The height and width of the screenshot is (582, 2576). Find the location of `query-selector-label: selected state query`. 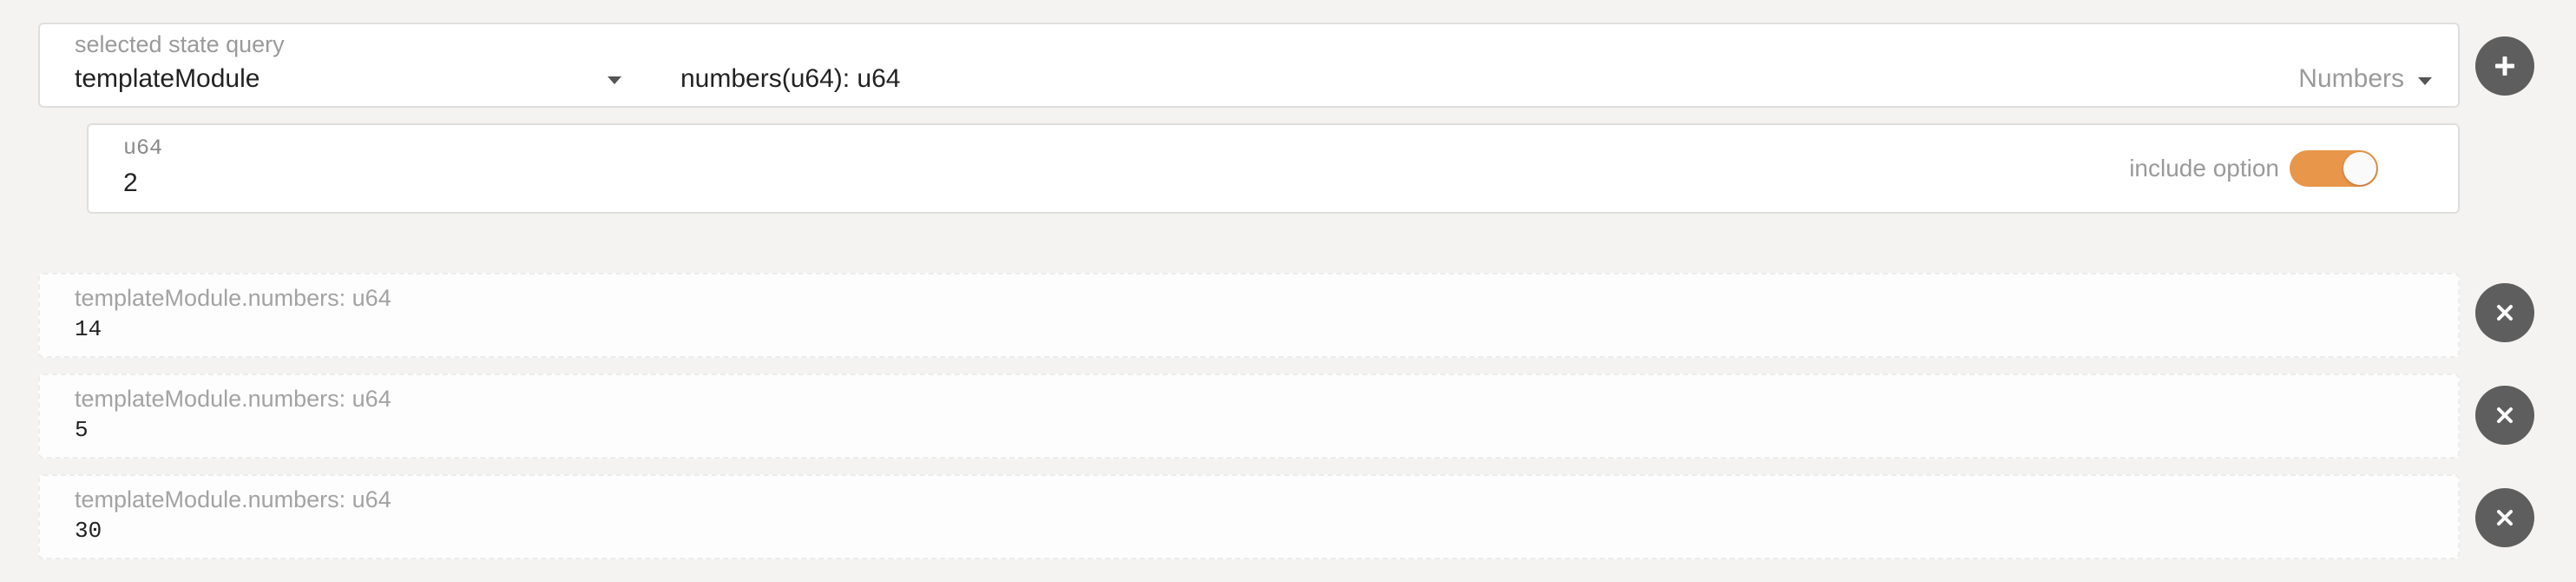

query-selector-label: selected state query is located at coordinates (180, 44).